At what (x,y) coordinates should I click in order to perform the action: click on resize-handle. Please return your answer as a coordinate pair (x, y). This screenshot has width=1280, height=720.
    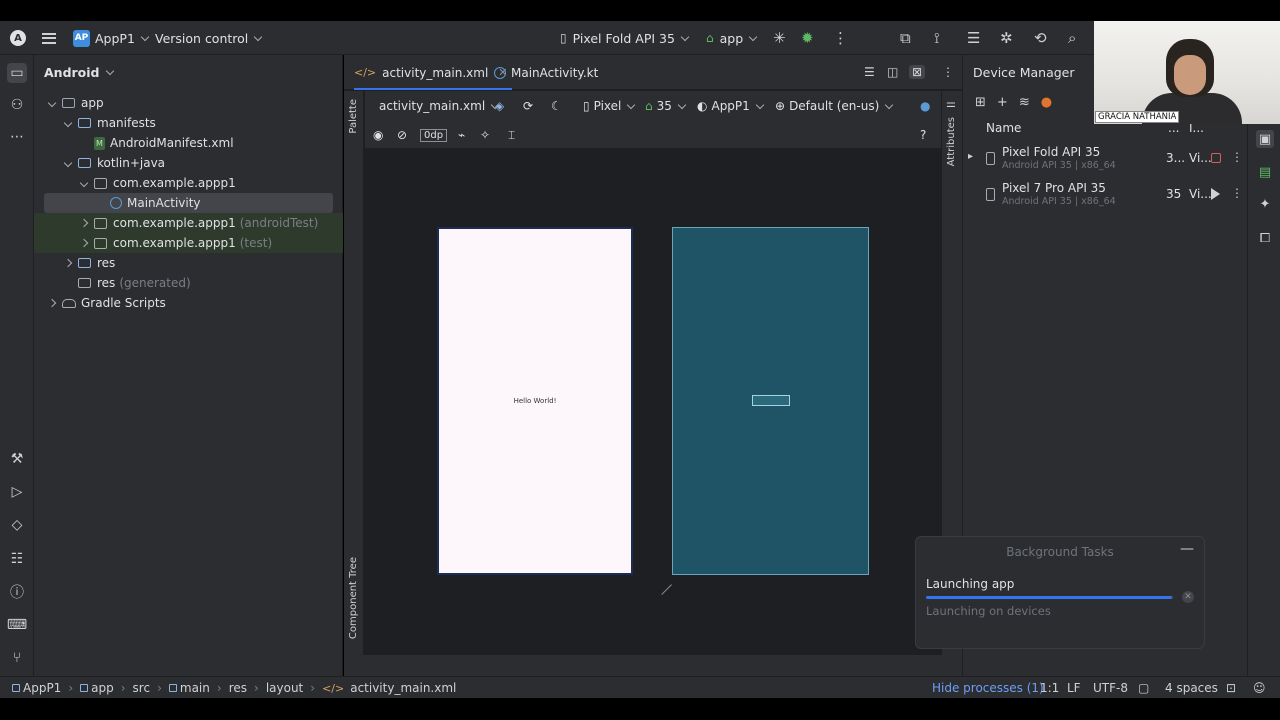
    Looking at the image, I should click on (662, 585).